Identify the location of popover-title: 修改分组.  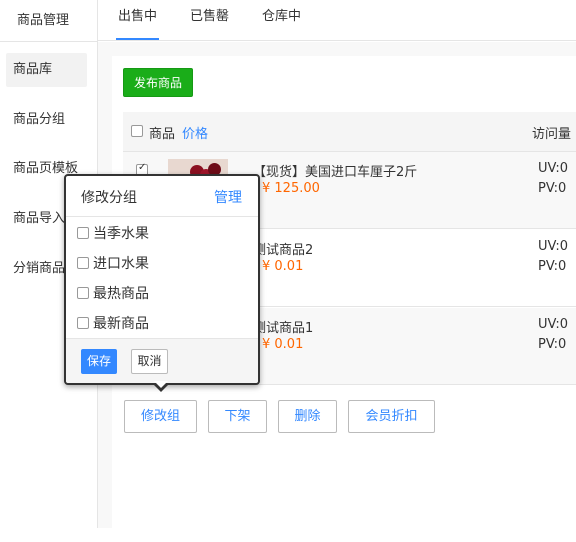
(109, 198).